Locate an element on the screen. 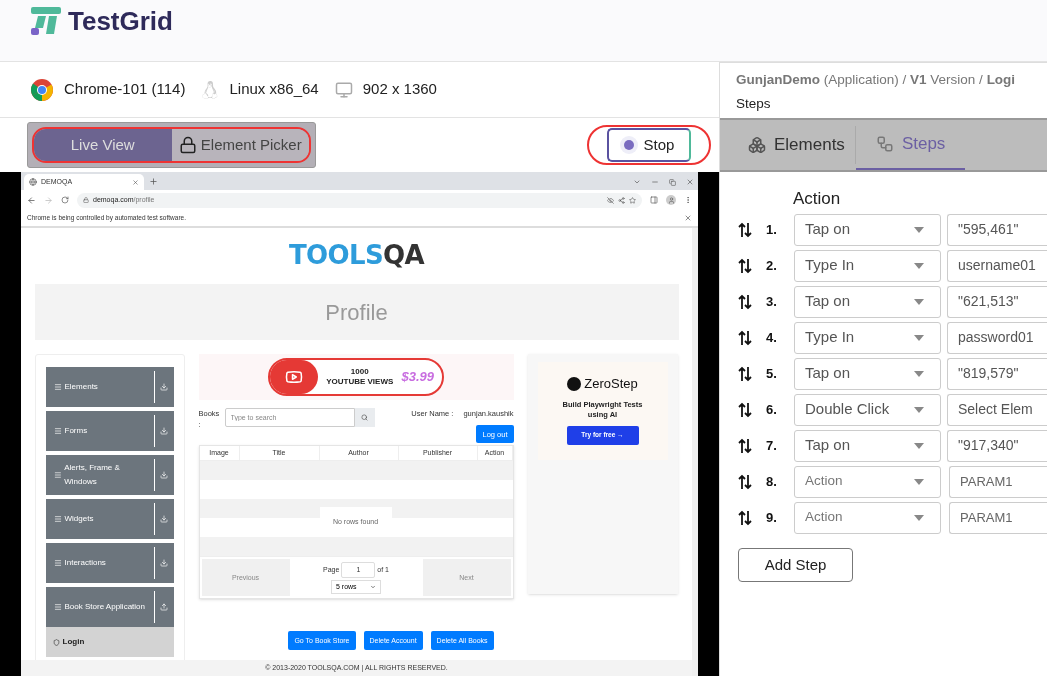 The height and width of the screenshot is (676, 1047). step-value-field: "917,340" is located at coordinates (997, 445).